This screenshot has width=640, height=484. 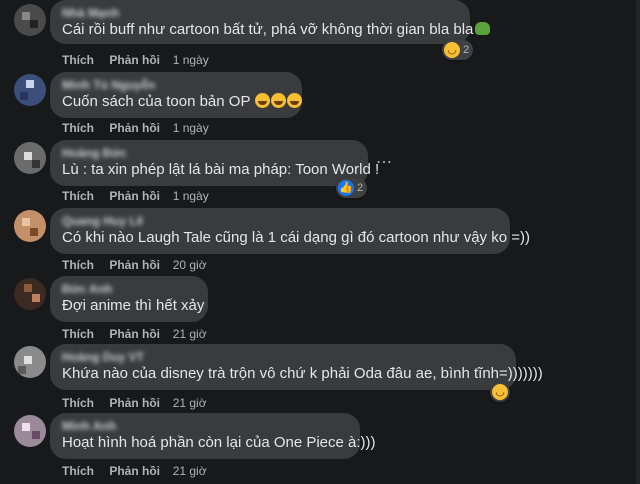 What do you see at coordinates (384, 162) in the screenshot?
I see `more-options-icon: ⋯` at bounding box center [384, 162].